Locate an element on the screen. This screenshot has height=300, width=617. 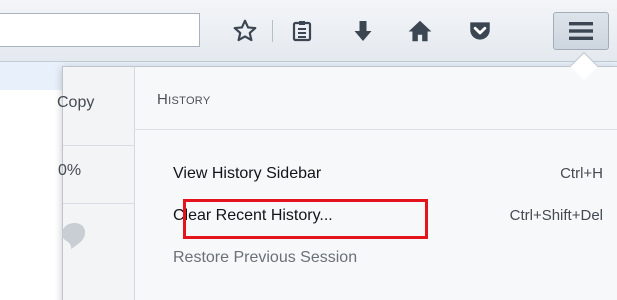
copy-button-label: Copy is located at coordinates (93, 103).